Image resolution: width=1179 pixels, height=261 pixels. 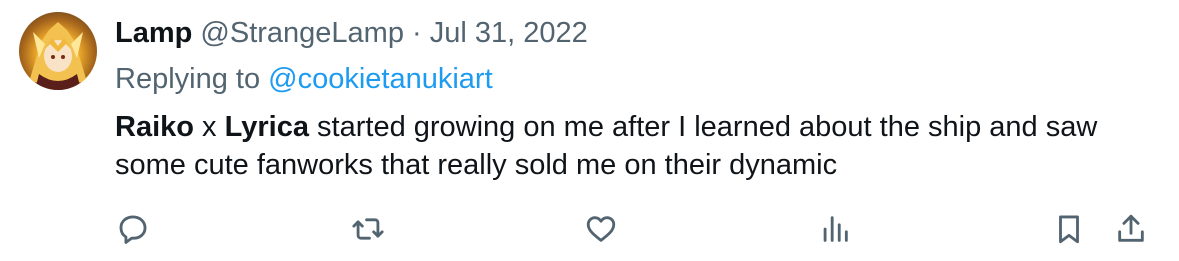 What do you see at coordinates (153, 33) in the screenshot?
I see `author-name: Lamp` at bounding box center [153, 33].